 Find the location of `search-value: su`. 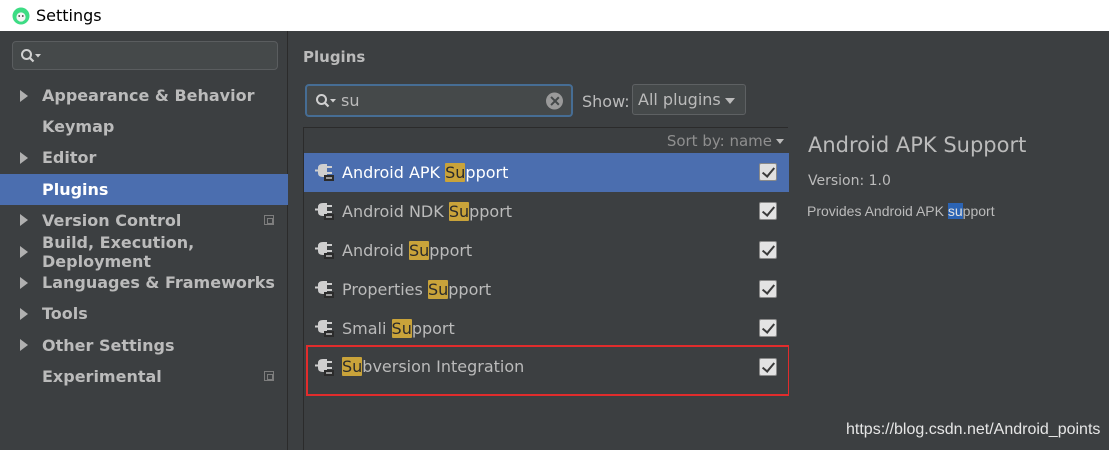

search-value: su is located at coordinates (350, 100).